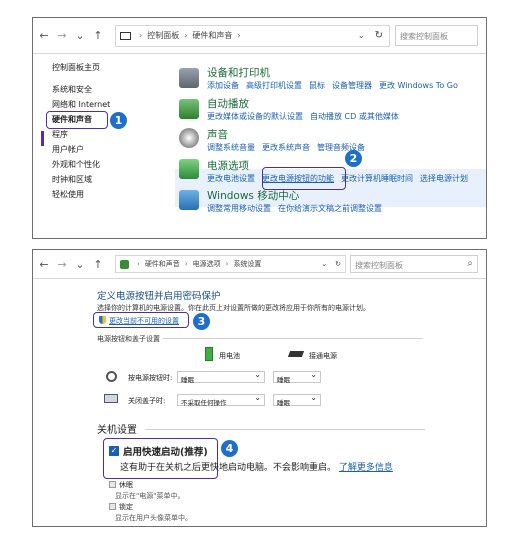 The image size is (518, 548). Describe the element at coordinates (317, 85) in the screenshot. I see `link-mouse: 鼠标` at that location.